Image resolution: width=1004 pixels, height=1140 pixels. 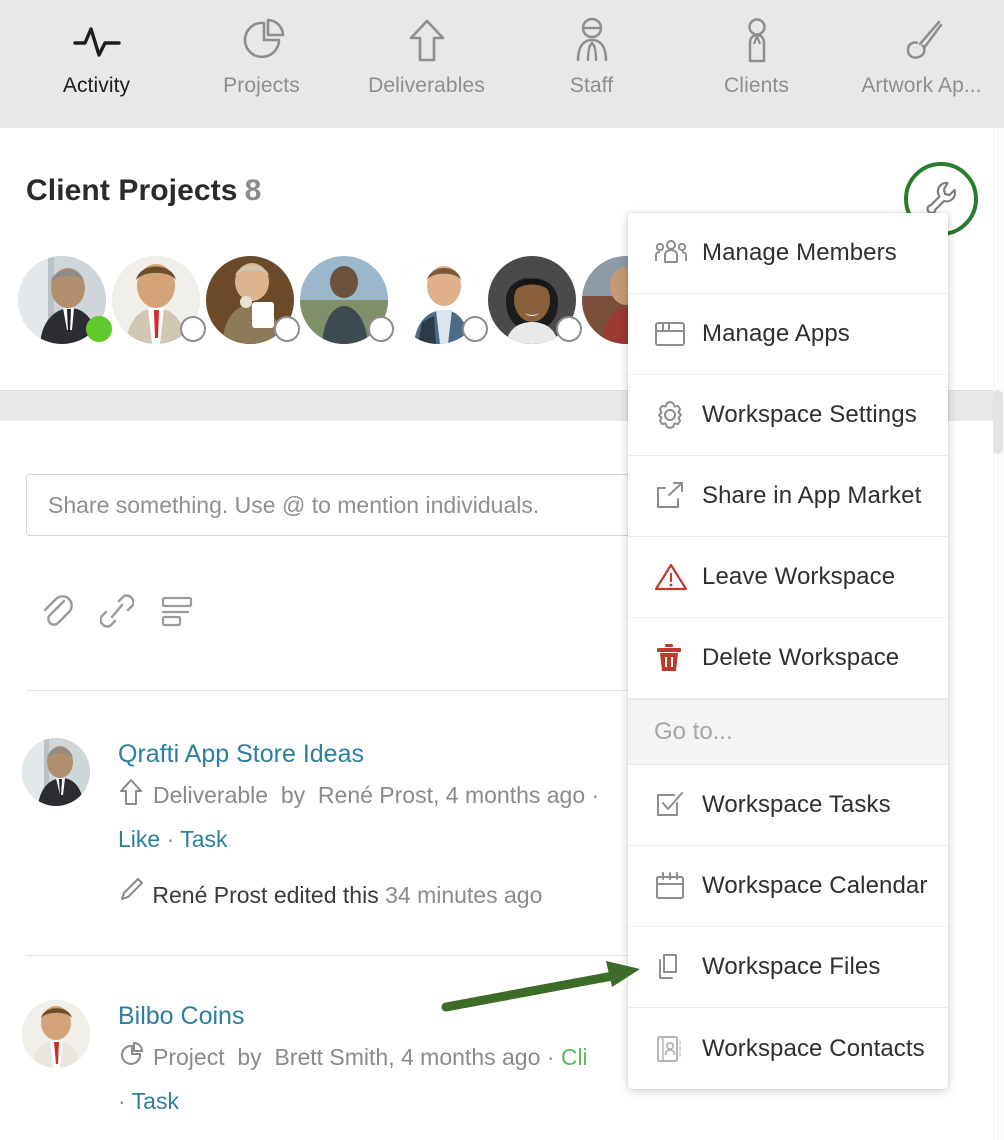 What do you see at coordinates (135, 893) in the screenshot?
I see `pencil-icon` at bounding box center [135, 893].